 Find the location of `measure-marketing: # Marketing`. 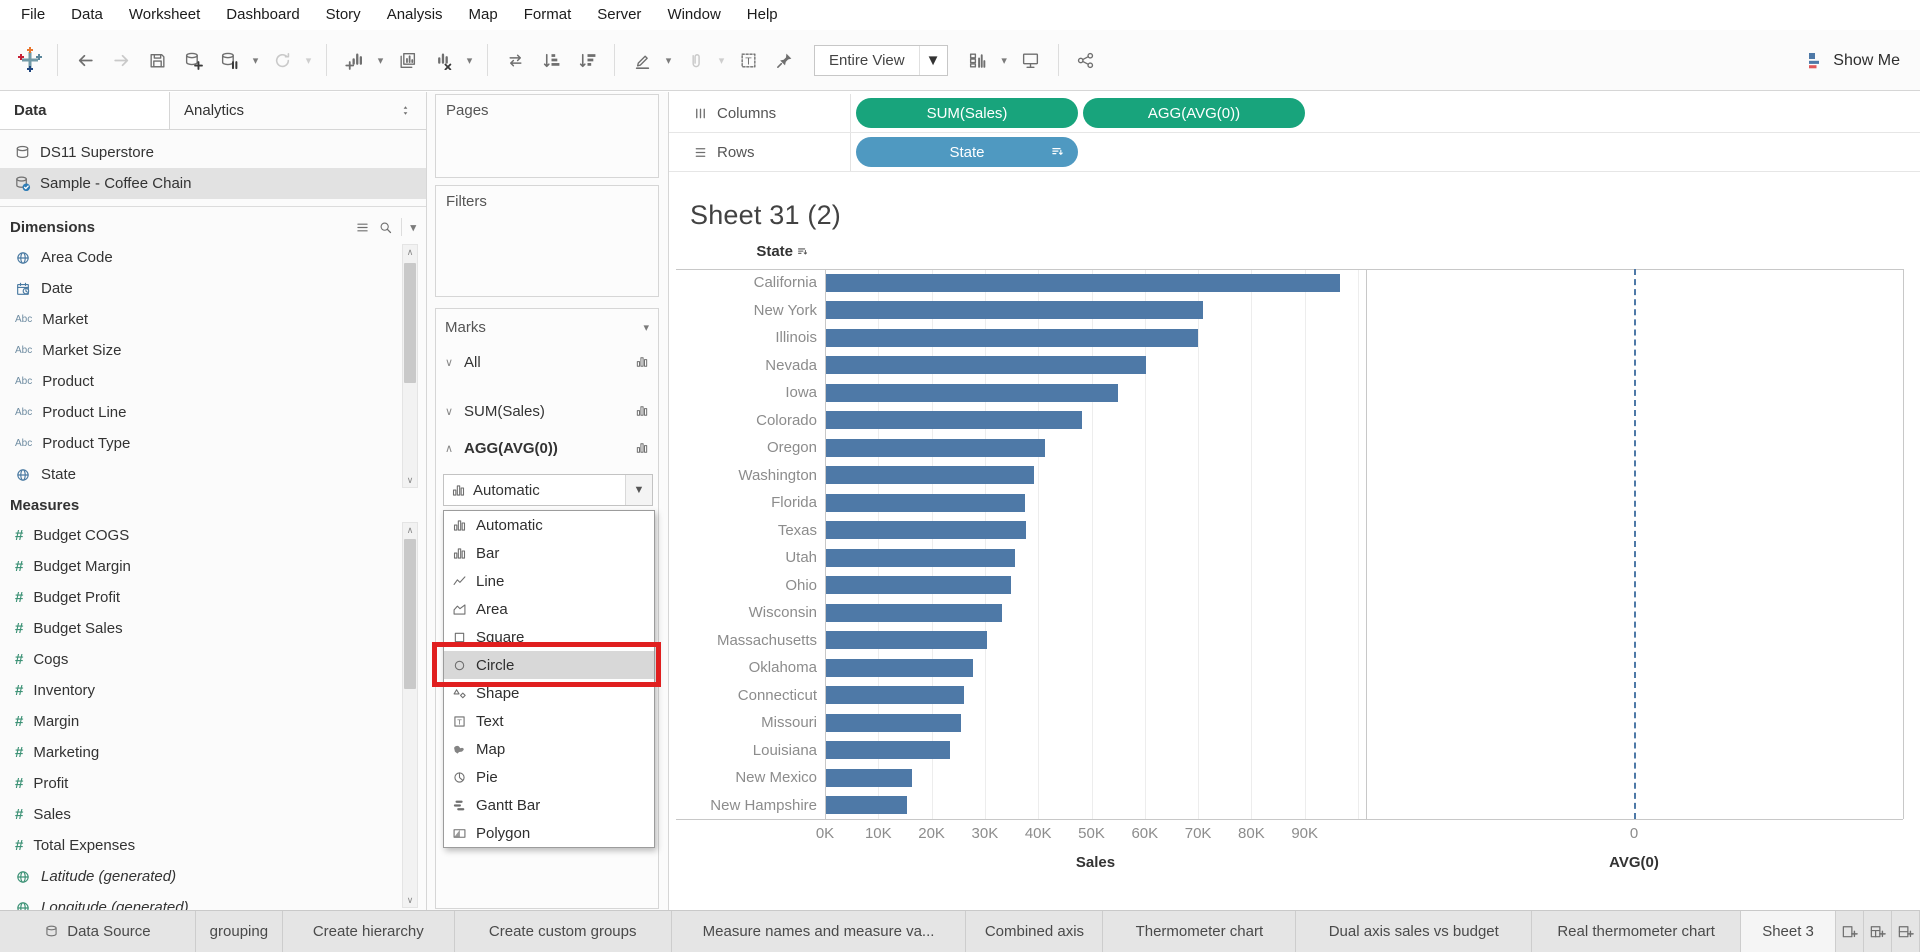

measure-marketing: # Marketing is located at coordinates (199, 752).